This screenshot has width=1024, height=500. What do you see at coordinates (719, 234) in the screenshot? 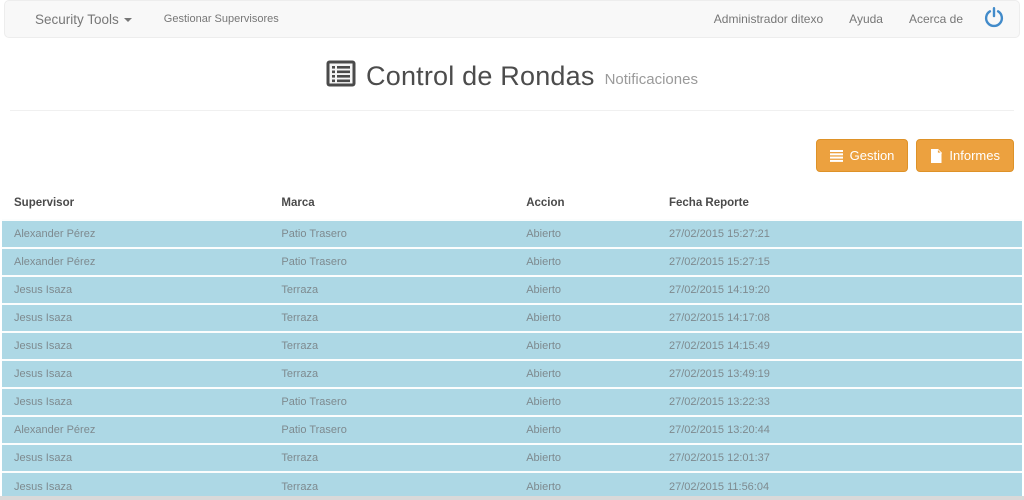
I see `table-cell: 27/02/2015 15:27:21` at bounding box center [719, 234].